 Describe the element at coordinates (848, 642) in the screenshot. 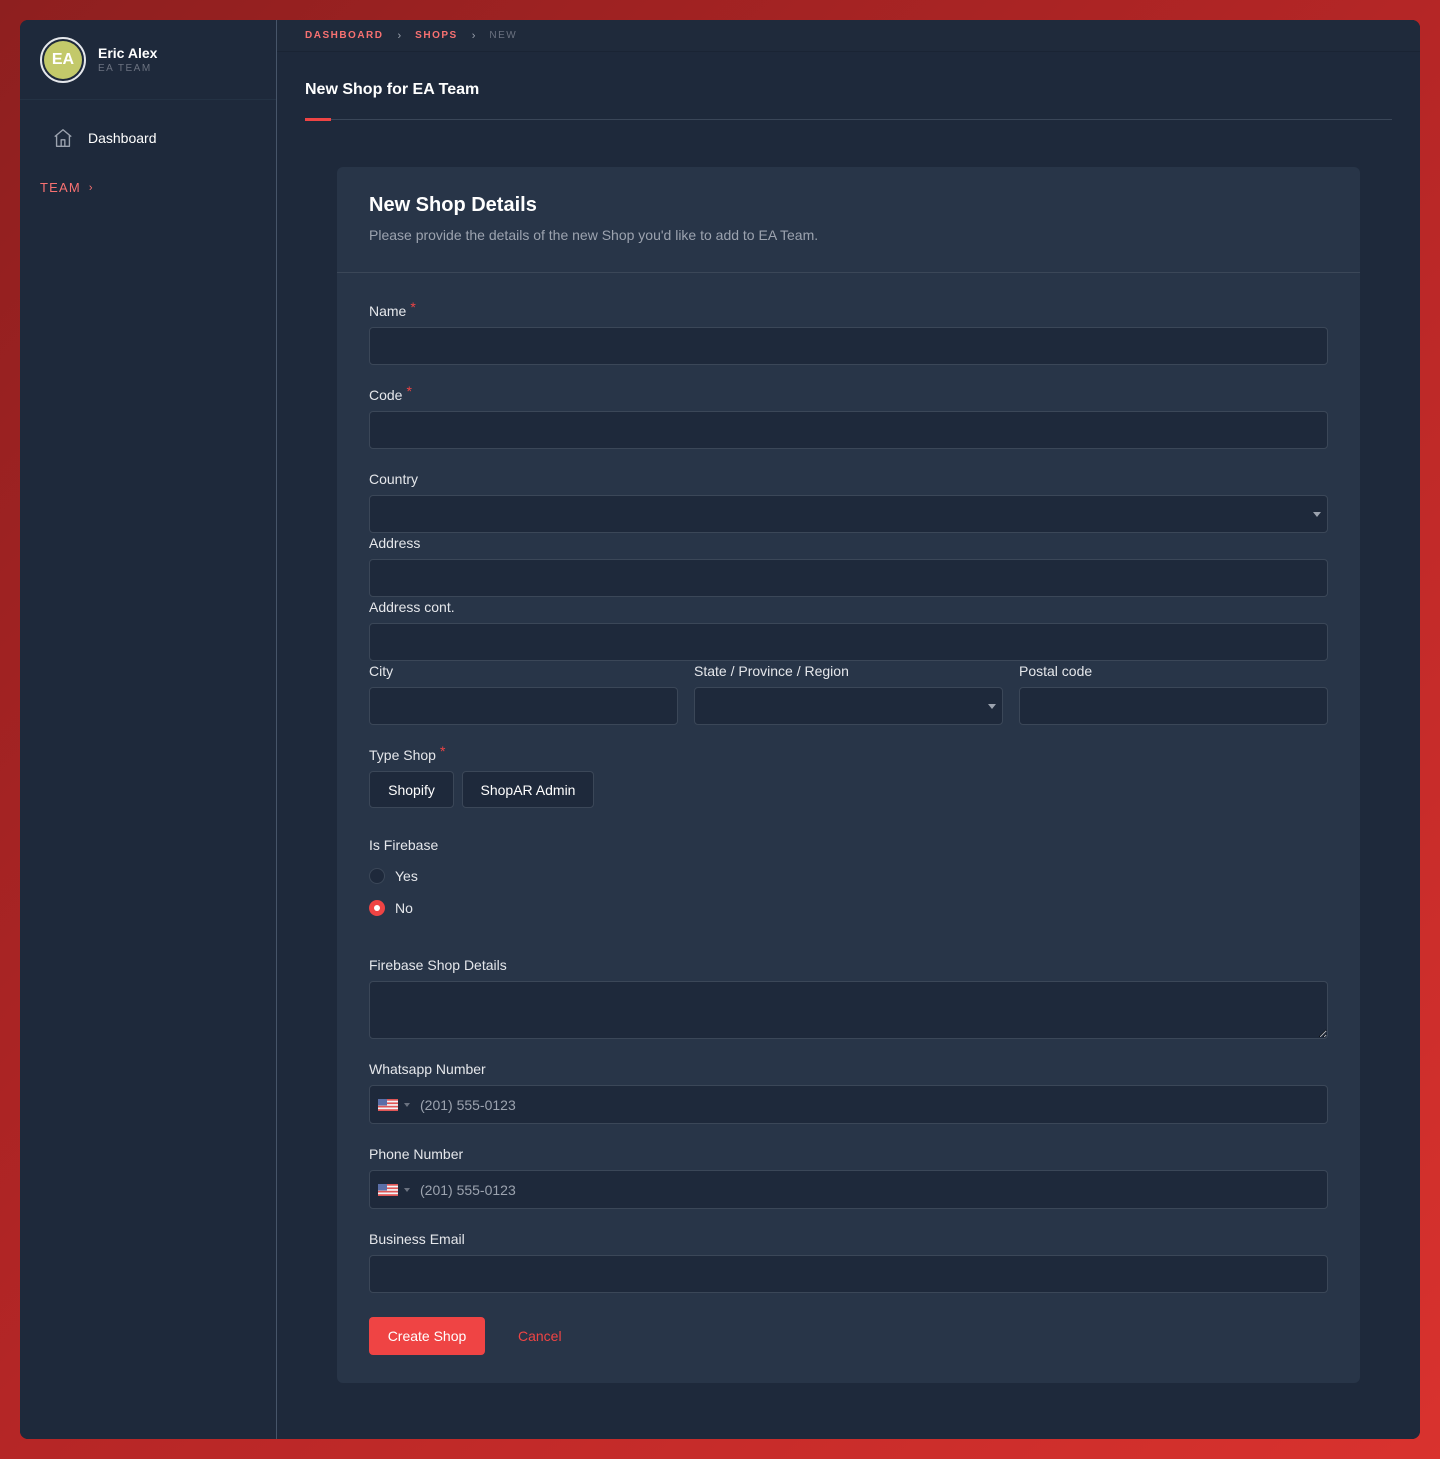

I see `address-cont-input` at that location.